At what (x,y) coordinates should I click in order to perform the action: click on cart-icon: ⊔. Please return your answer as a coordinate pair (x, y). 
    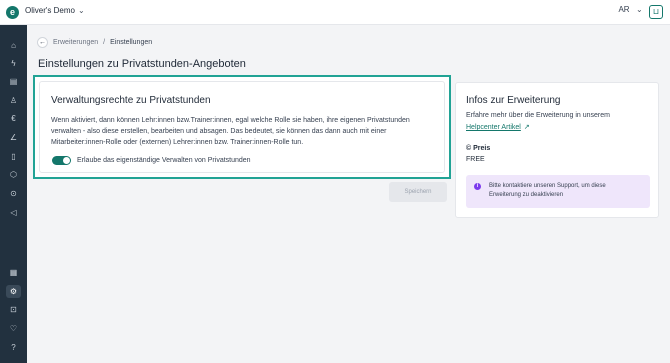
    Looking at the image, I should click on (656, 12).